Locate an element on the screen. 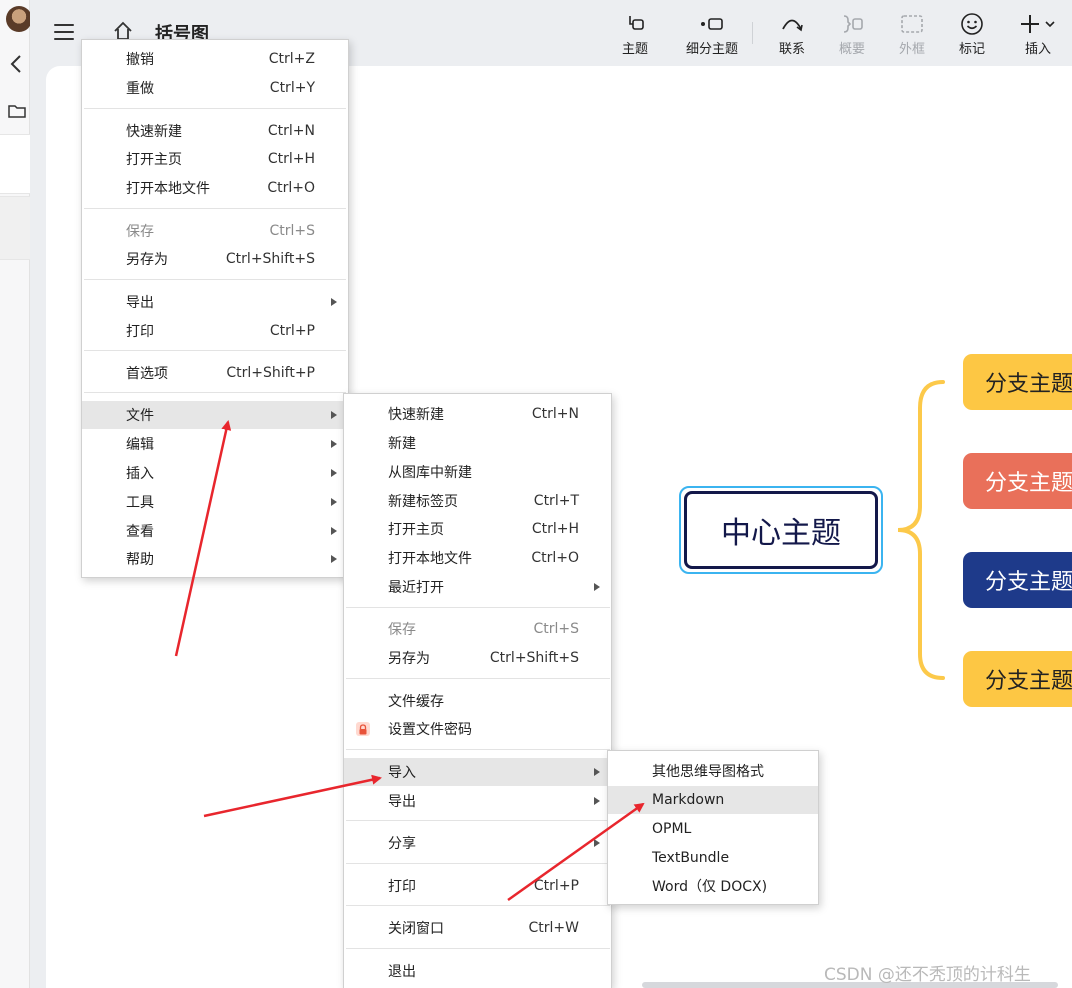 This screenshot has width=1072, height=988. menu-item-save: 保存 Ctrl+S is located at coordinates (215, 231).